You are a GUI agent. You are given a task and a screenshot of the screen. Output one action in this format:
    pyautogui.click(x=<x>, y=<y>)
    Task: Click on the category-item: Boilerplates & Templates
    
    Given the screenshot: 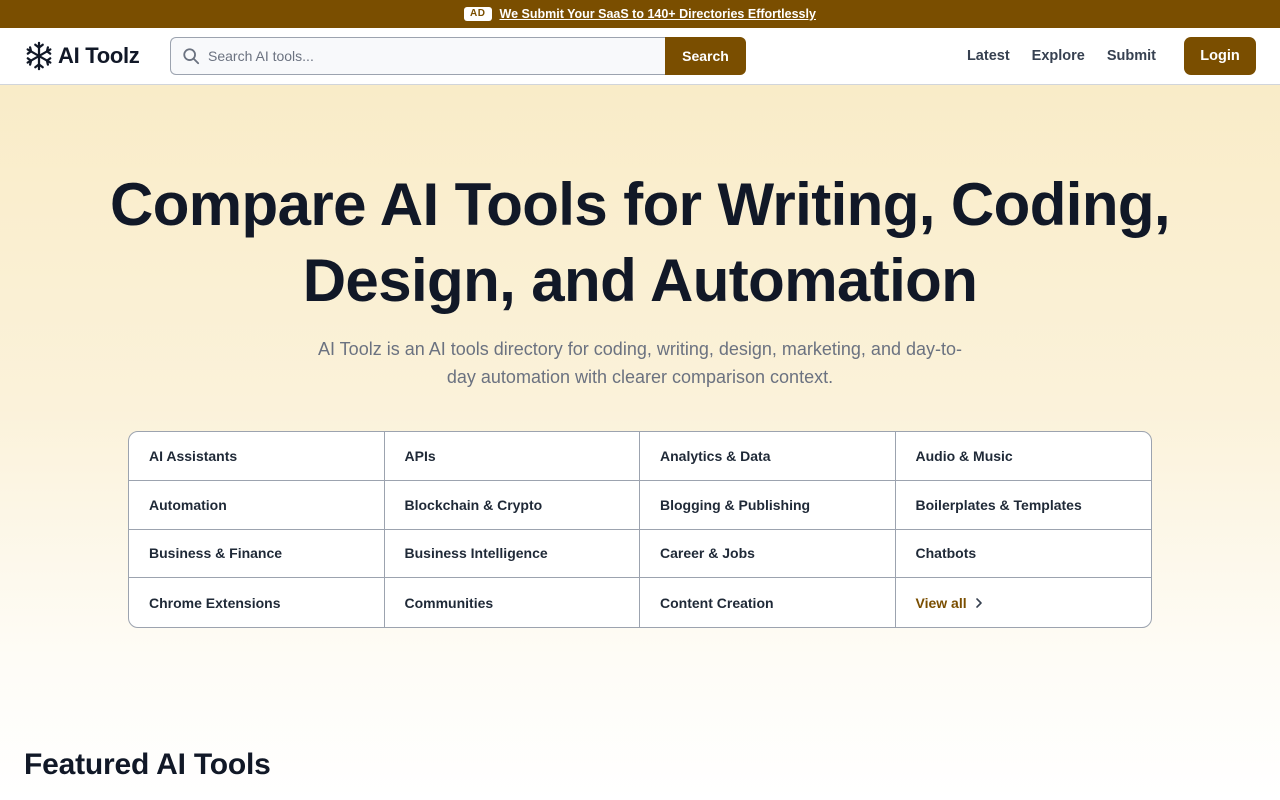 What is the action you would take?
    pyautogui.click(x=1023, y=505)
    